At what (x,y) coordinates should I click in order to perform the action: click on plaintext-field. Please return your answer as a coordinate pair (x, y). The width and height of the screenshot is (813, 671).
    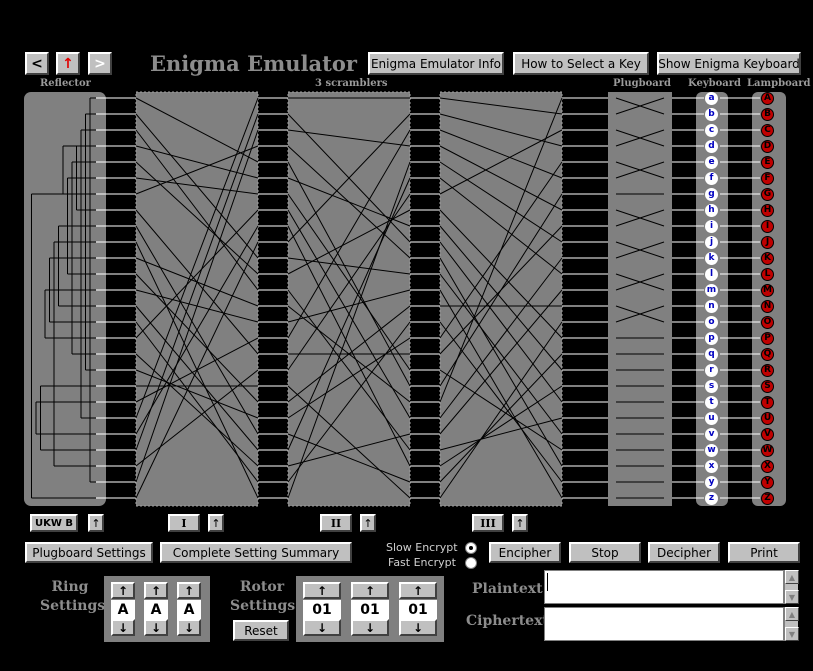
    Looking at the image, I should click on (664, 587).